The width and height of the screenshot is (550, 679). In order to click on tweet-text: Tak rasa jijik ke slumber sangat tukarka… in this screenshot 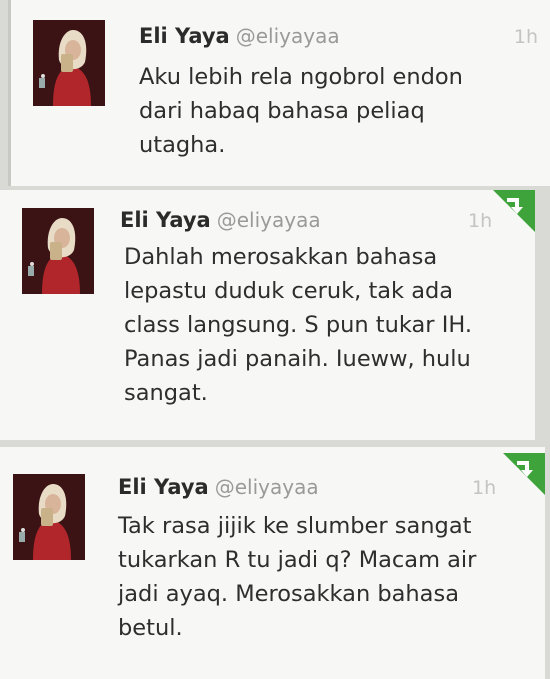, I will do `click(297, 577)`.